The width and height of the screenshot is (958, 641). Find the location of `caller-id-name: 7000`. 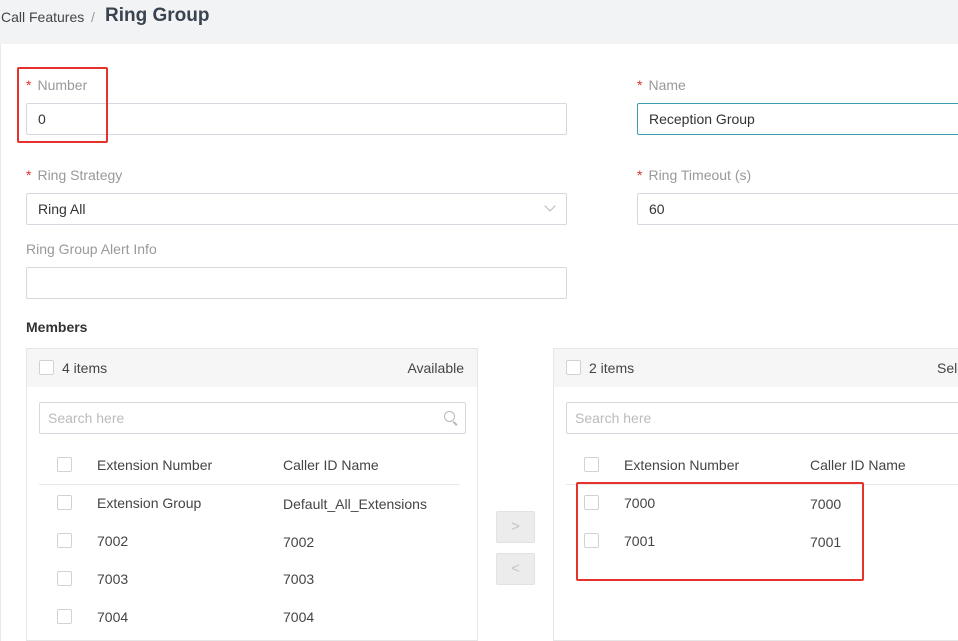

caller-id-name: 7000 is located at coordinates (826, 504).